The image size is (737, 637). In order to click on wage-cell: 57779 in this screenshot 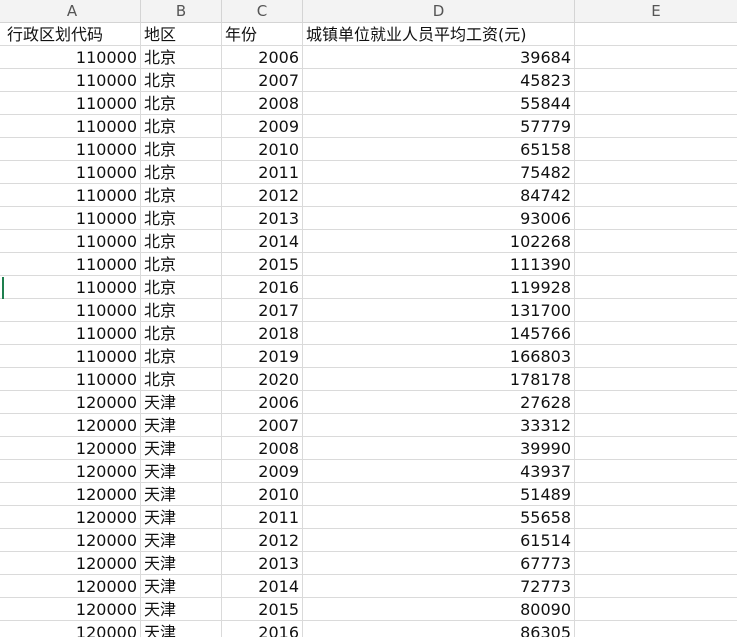, I will do `click(439, 126)`.